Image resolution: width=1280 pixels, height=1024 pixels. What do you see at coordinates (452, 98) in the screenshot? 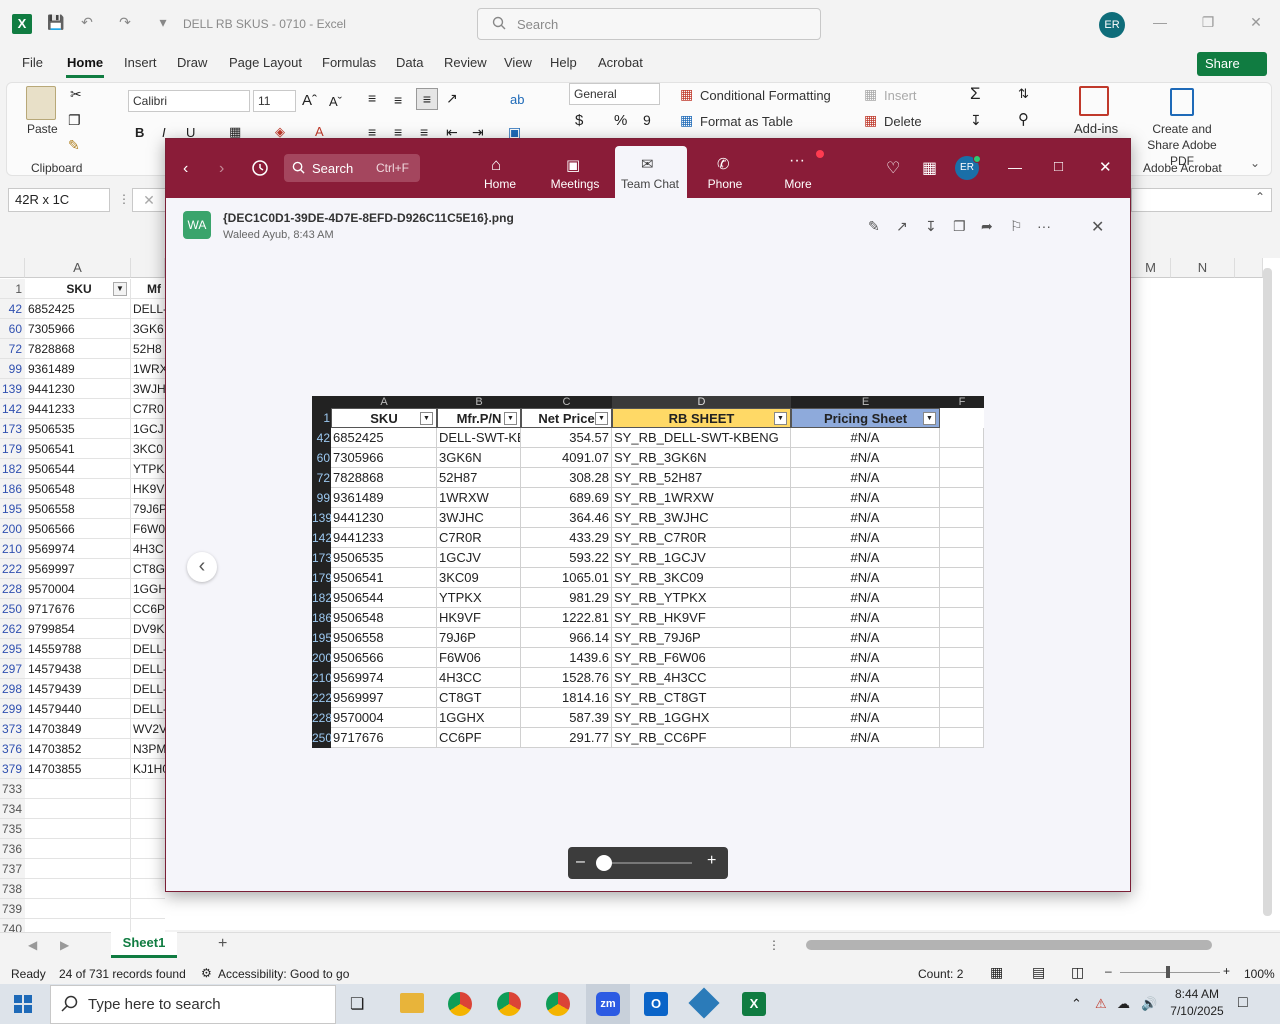
I see `orientation-icon: ↗` at bounding box center [452, 98].